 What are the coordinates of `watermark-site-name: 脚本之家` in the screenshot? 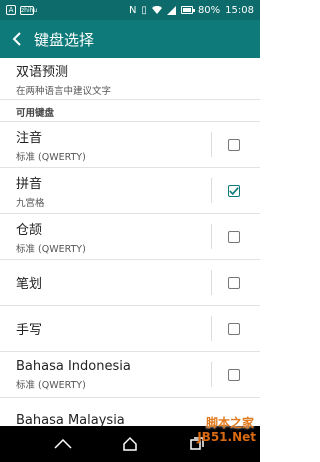 It's located at (229, 423).